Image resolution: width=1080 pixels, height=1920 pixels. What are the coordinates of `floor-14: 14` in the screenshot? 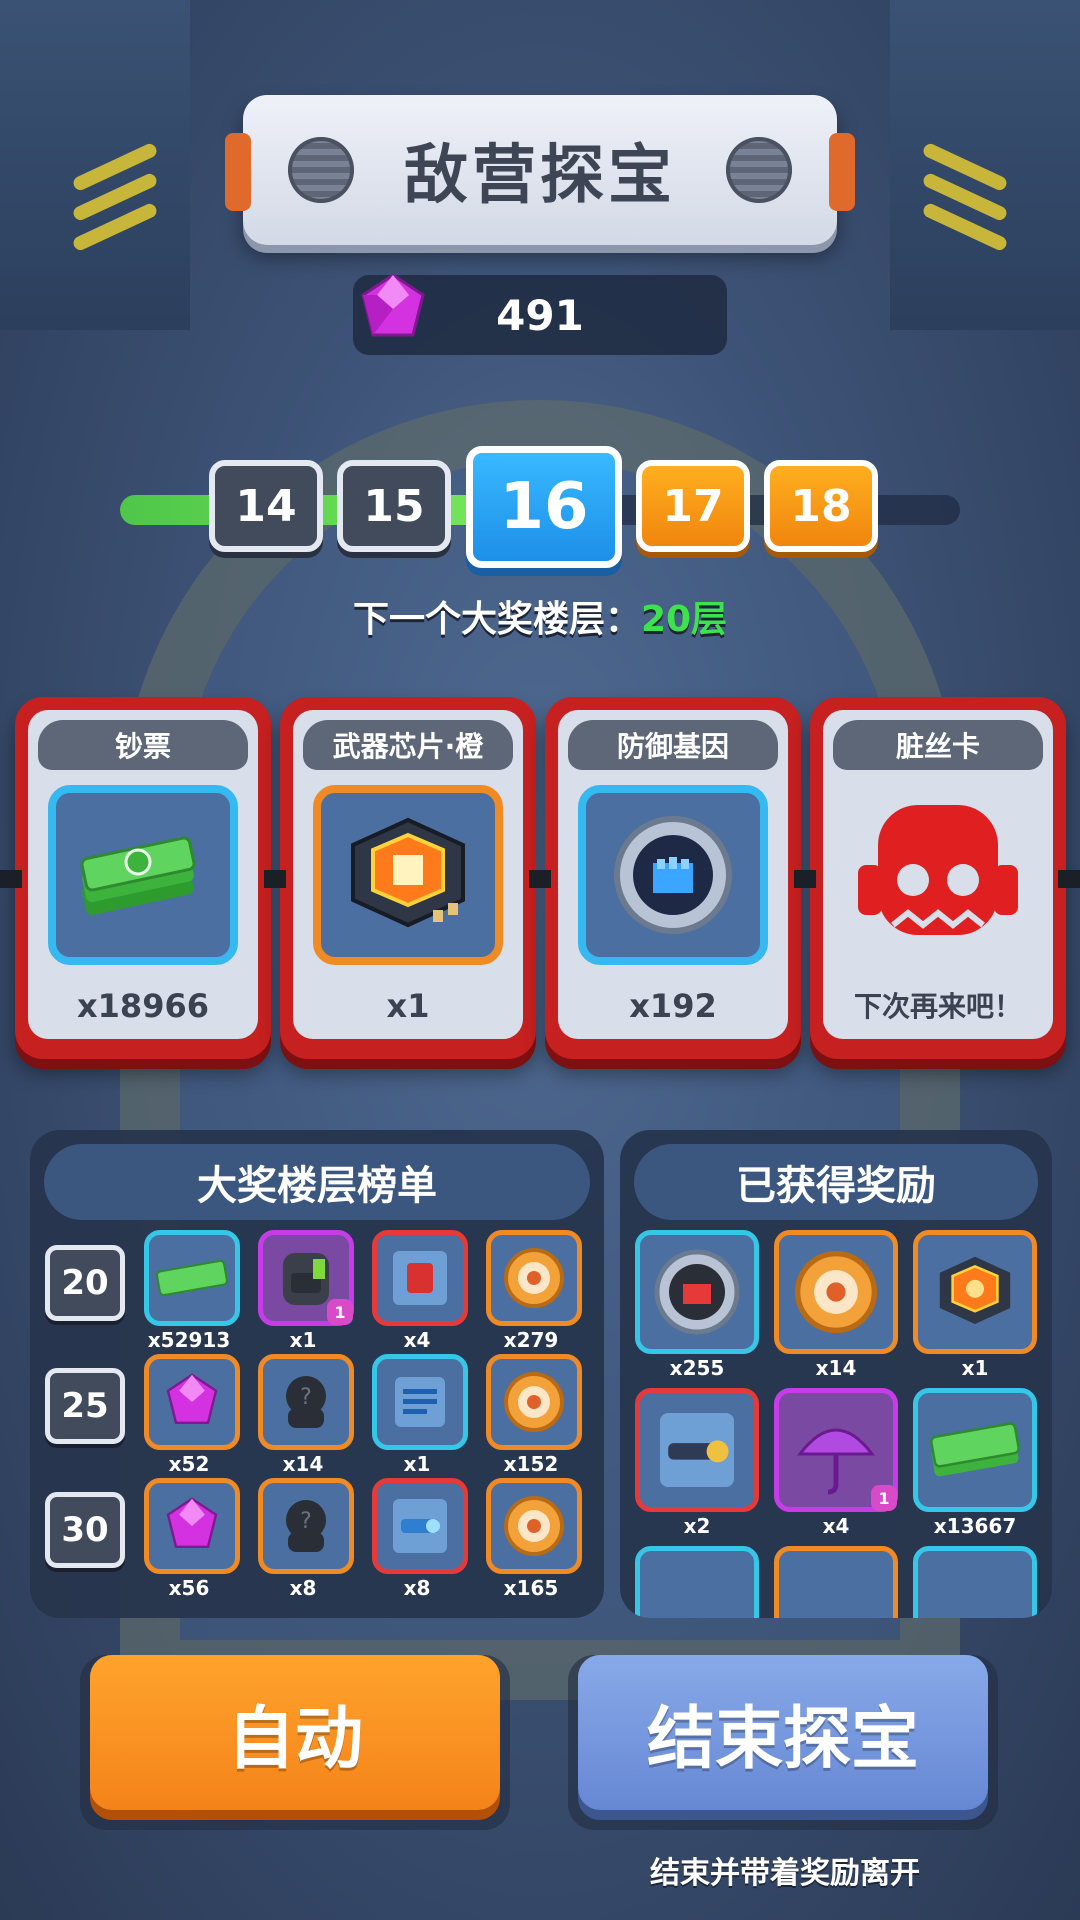 It's located at (266, 506).